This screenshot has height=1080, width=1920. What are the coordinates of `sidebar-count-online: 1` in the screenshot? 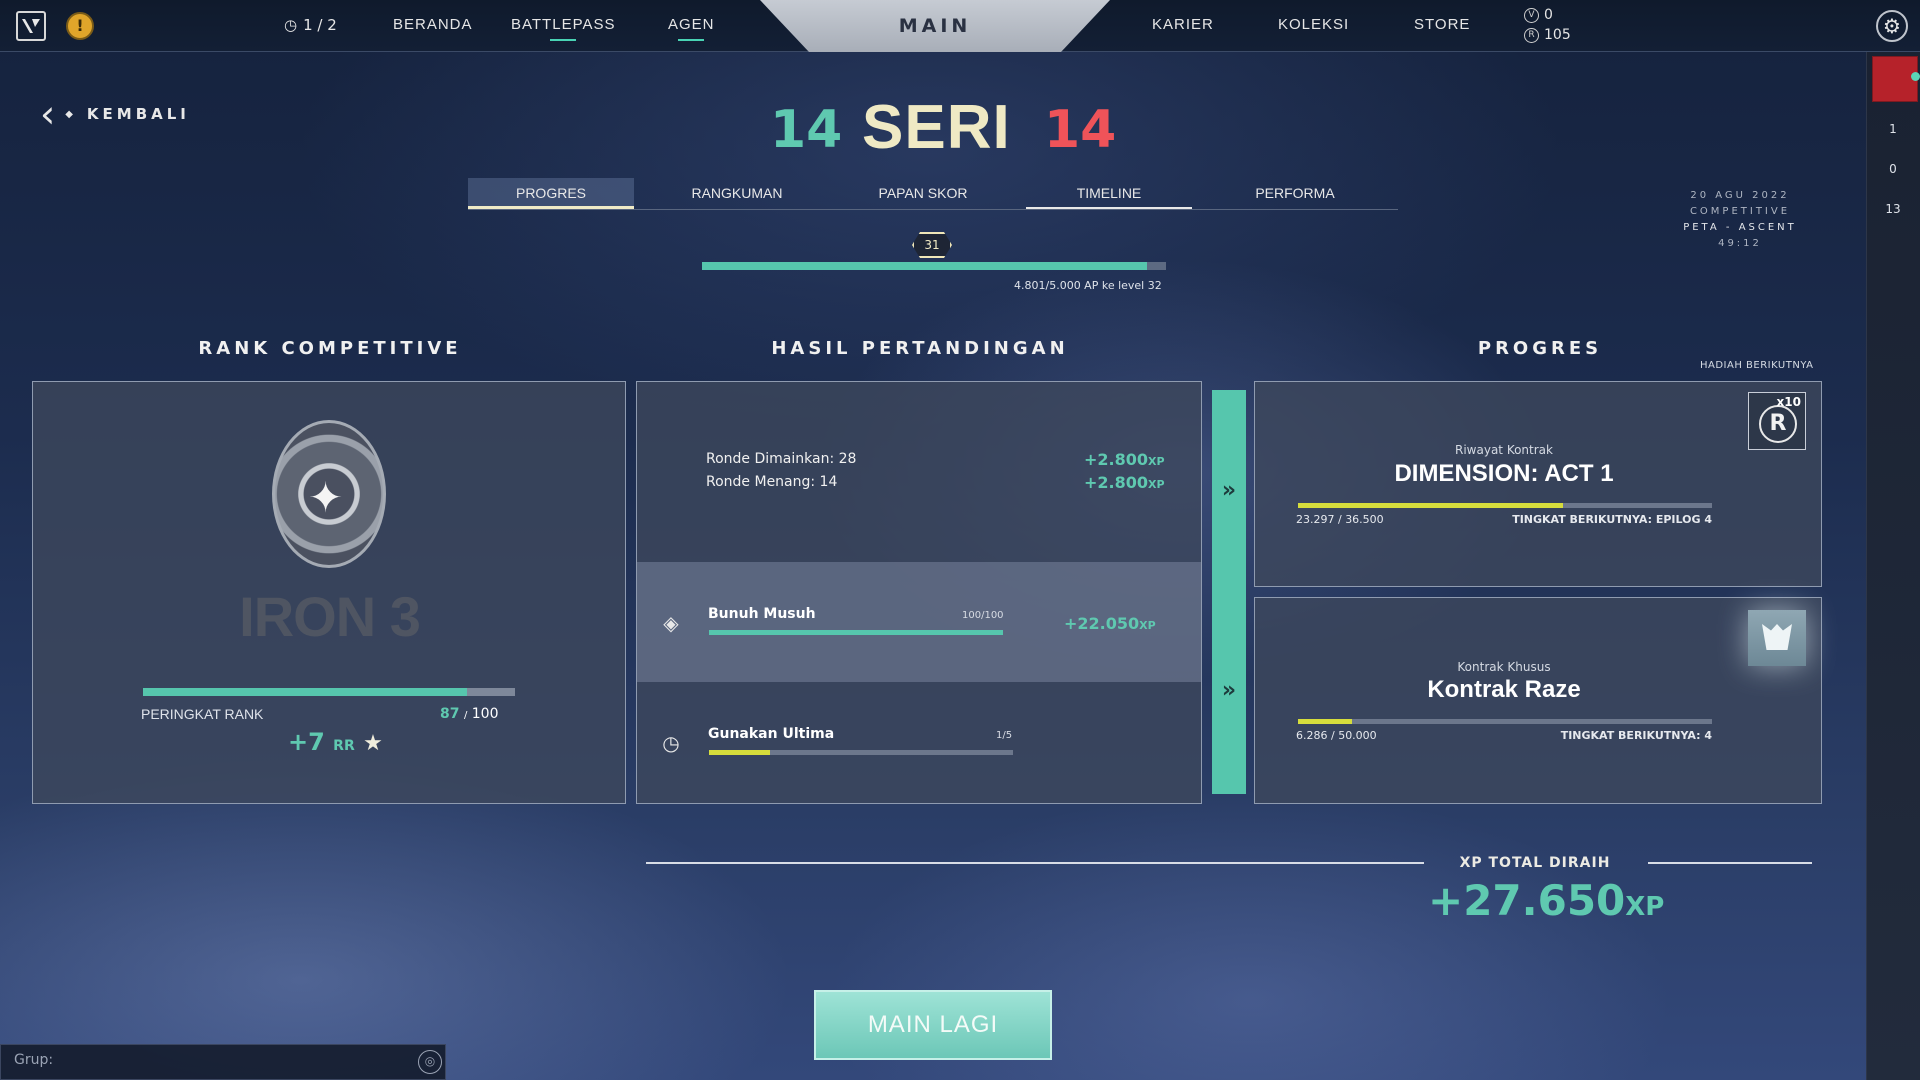 It's located at (1893, 129).